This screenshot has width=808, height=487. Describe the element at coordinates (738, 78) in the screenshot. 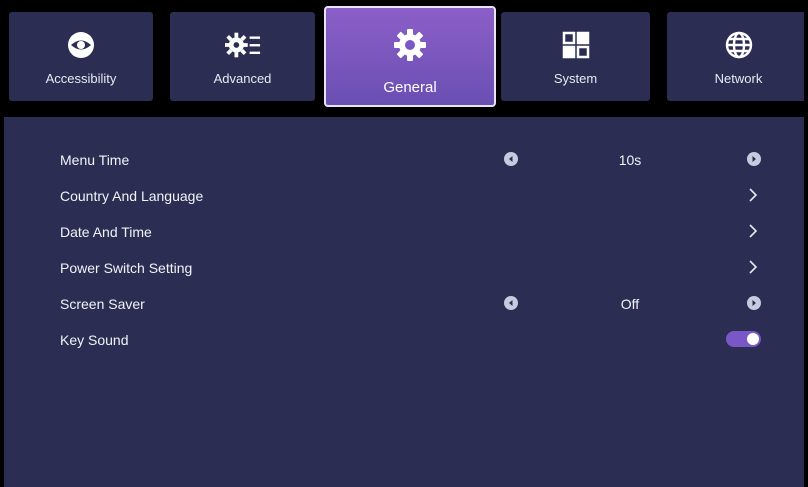

I see `tab-network-label: Network` at that location.